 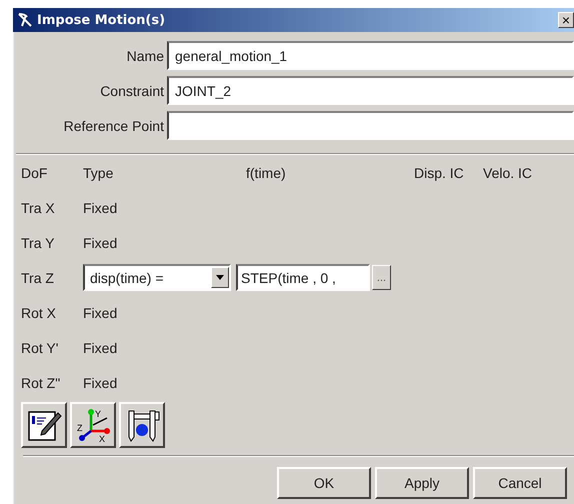 What do you see at coordinates (508, 172) in the screenshot?
I see `column-header: Velo. IC` at bounding box center [508, 172].